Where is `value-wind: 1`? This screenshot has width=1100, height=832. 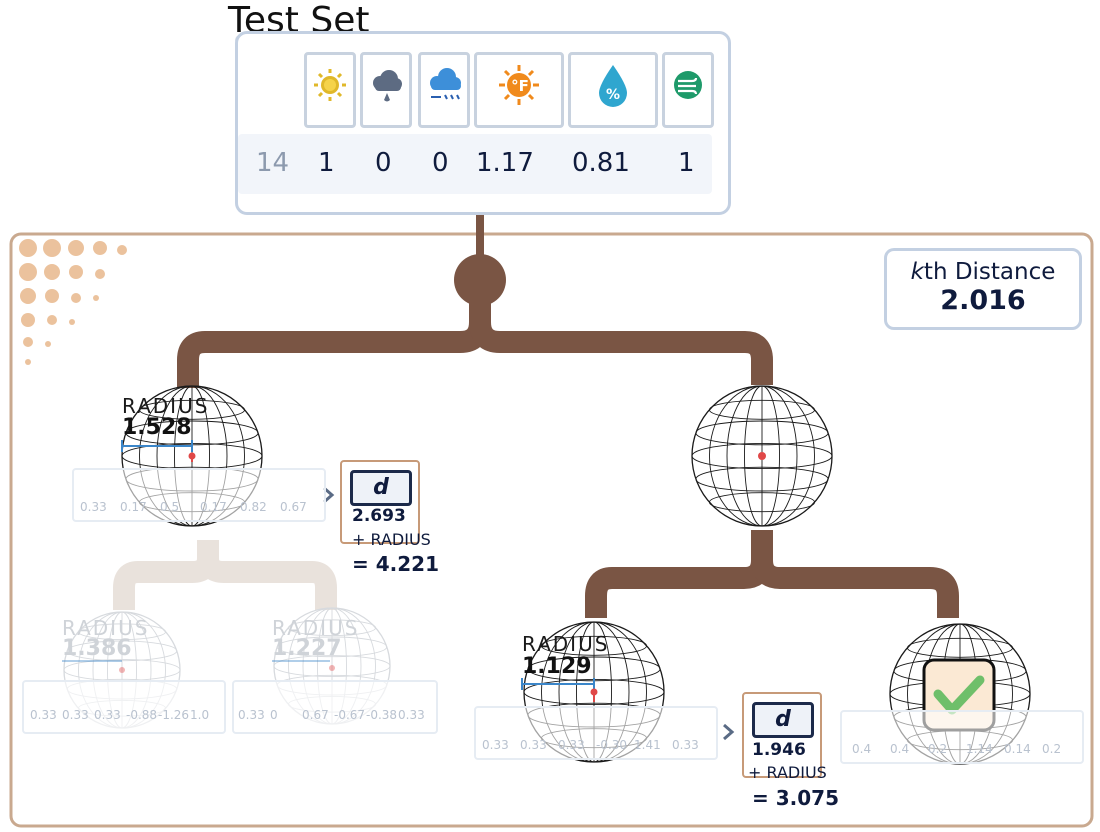 value-wind: 1 is located at coordinates (686, 163).